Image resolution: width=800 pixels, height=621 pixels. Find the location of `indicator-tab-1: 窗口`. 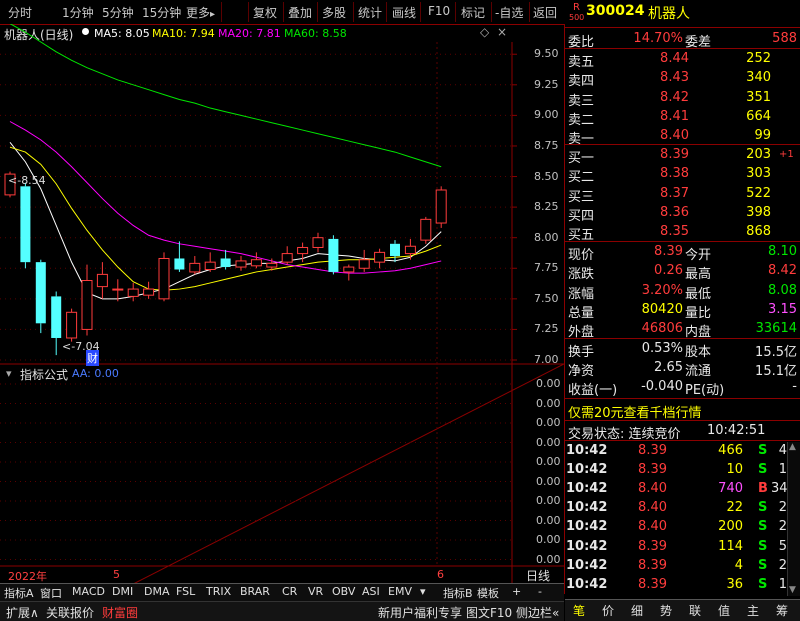

indicator-tab-1: 窗口 is located at coordinates (51, 593).